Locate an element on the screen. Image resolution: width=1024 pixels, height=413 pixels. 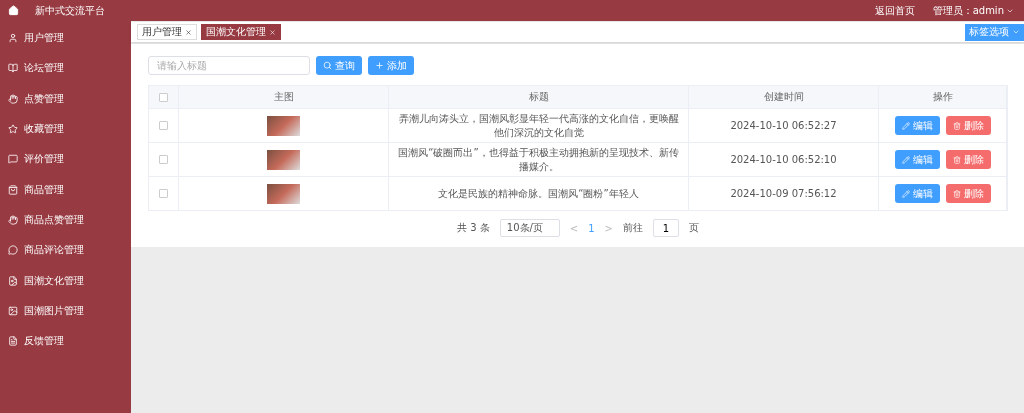
search-icon is located at coordinates (327, 65).